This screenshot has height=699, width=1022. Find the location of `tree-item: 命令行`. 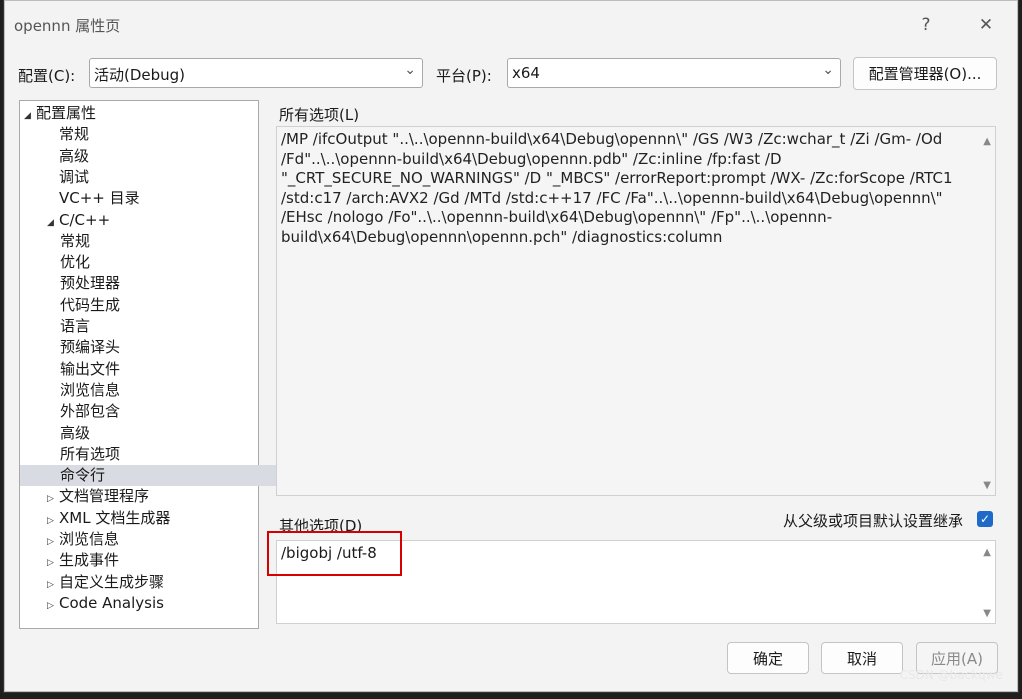

tree-item: 命令行 is located at coordinates (159, 476).